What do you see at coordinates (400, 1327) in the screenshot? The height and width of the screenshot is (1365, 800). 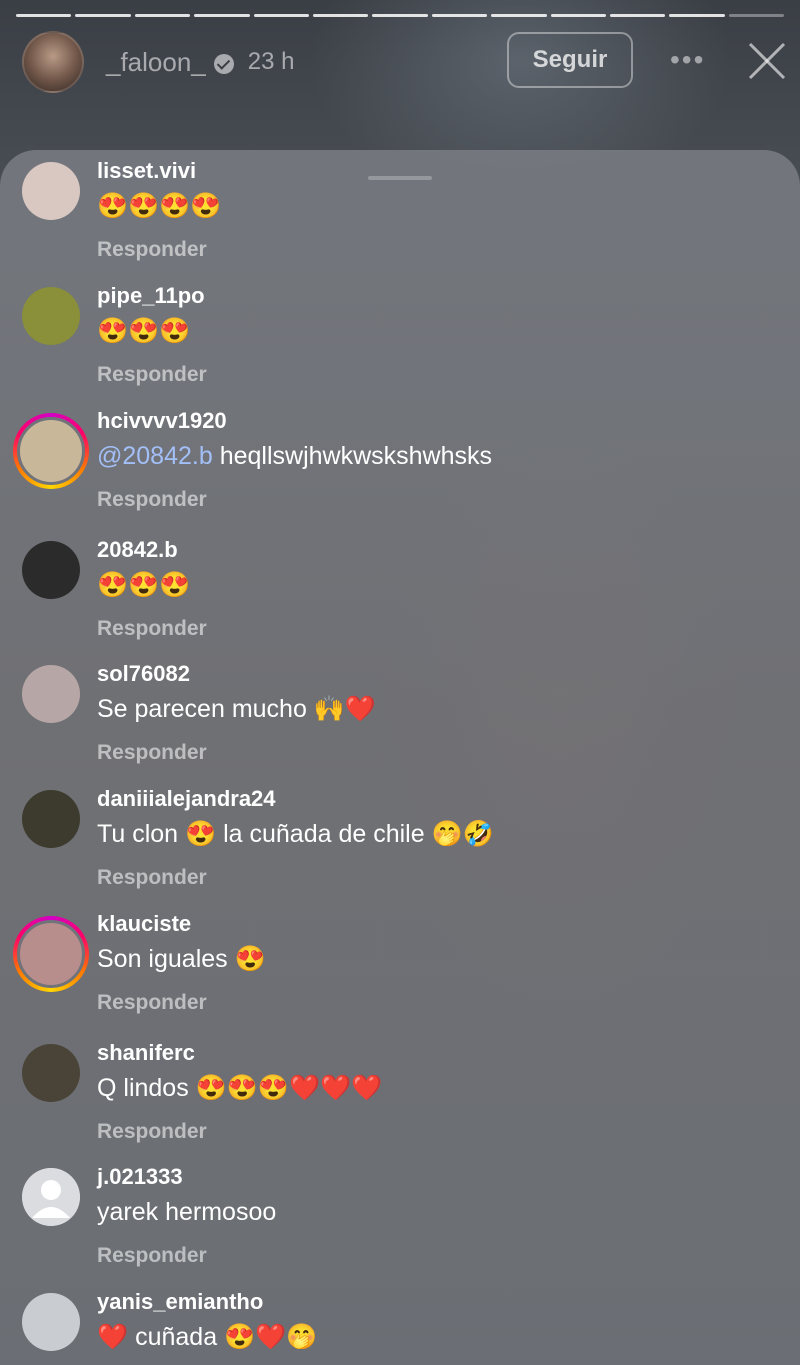 I see `comment-item: yanis_emiantho ❤️ cuñada 😍❤️🤭` at bounding box center [400, 1327].